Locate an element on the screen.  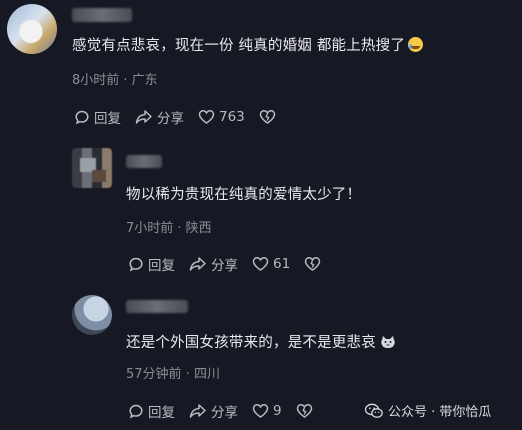
cat-emoji-icon is located at coordinates (388, 342).